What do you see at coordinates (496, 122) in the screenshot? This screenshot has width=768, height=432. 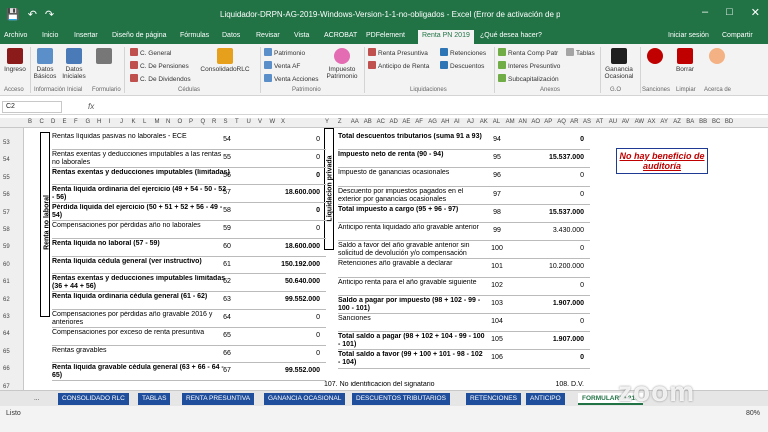 I see `column-header: AL` at bounding box center [496, 122].